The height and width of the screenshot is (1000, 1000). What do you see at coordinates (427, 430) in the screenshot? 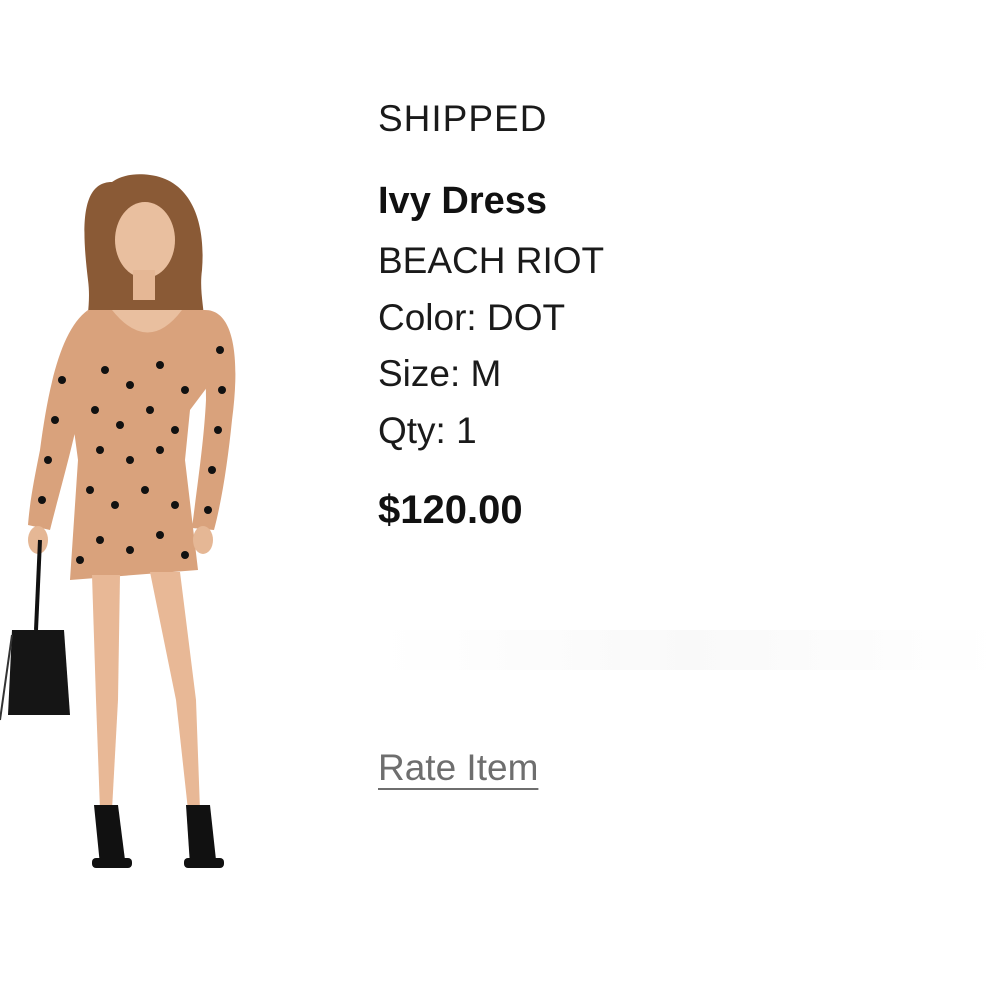
I see `product-quantity: Qty: 1` at bounding box center [427, 430].